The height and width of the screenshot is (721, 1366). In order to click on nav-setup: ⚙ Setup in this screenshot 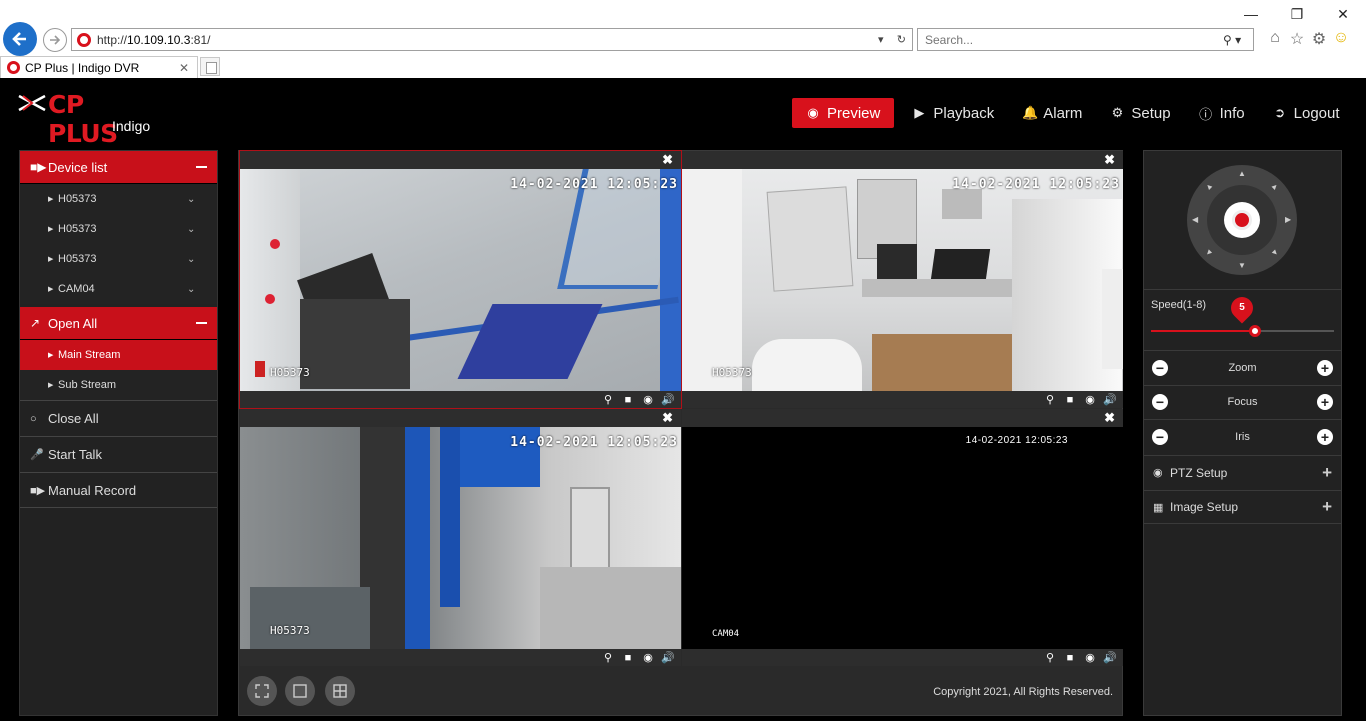, I will do `click(1140, 113)`.